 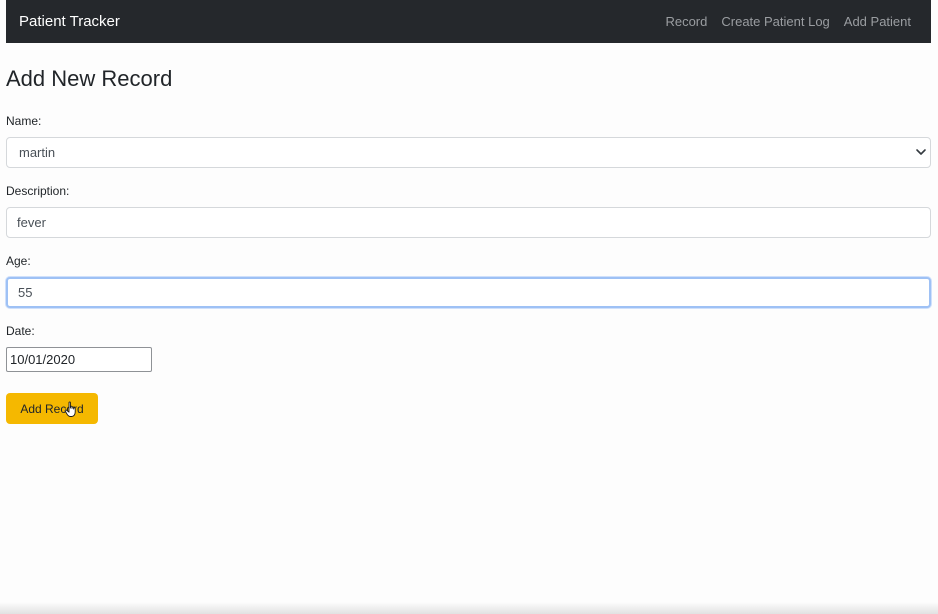 I want to click on description-input, so click(x=468, y=222).